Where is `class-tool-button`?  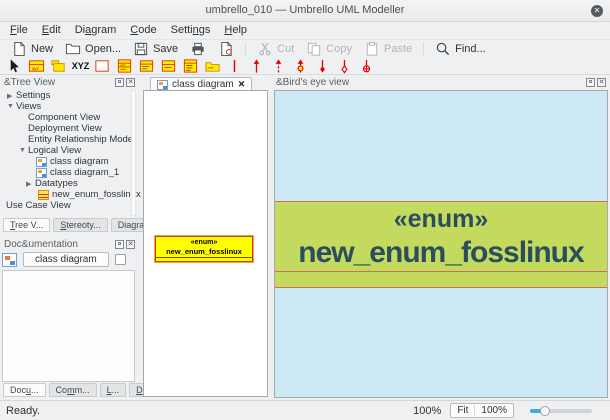
class-tool-button is located at coordinates (124, 65).